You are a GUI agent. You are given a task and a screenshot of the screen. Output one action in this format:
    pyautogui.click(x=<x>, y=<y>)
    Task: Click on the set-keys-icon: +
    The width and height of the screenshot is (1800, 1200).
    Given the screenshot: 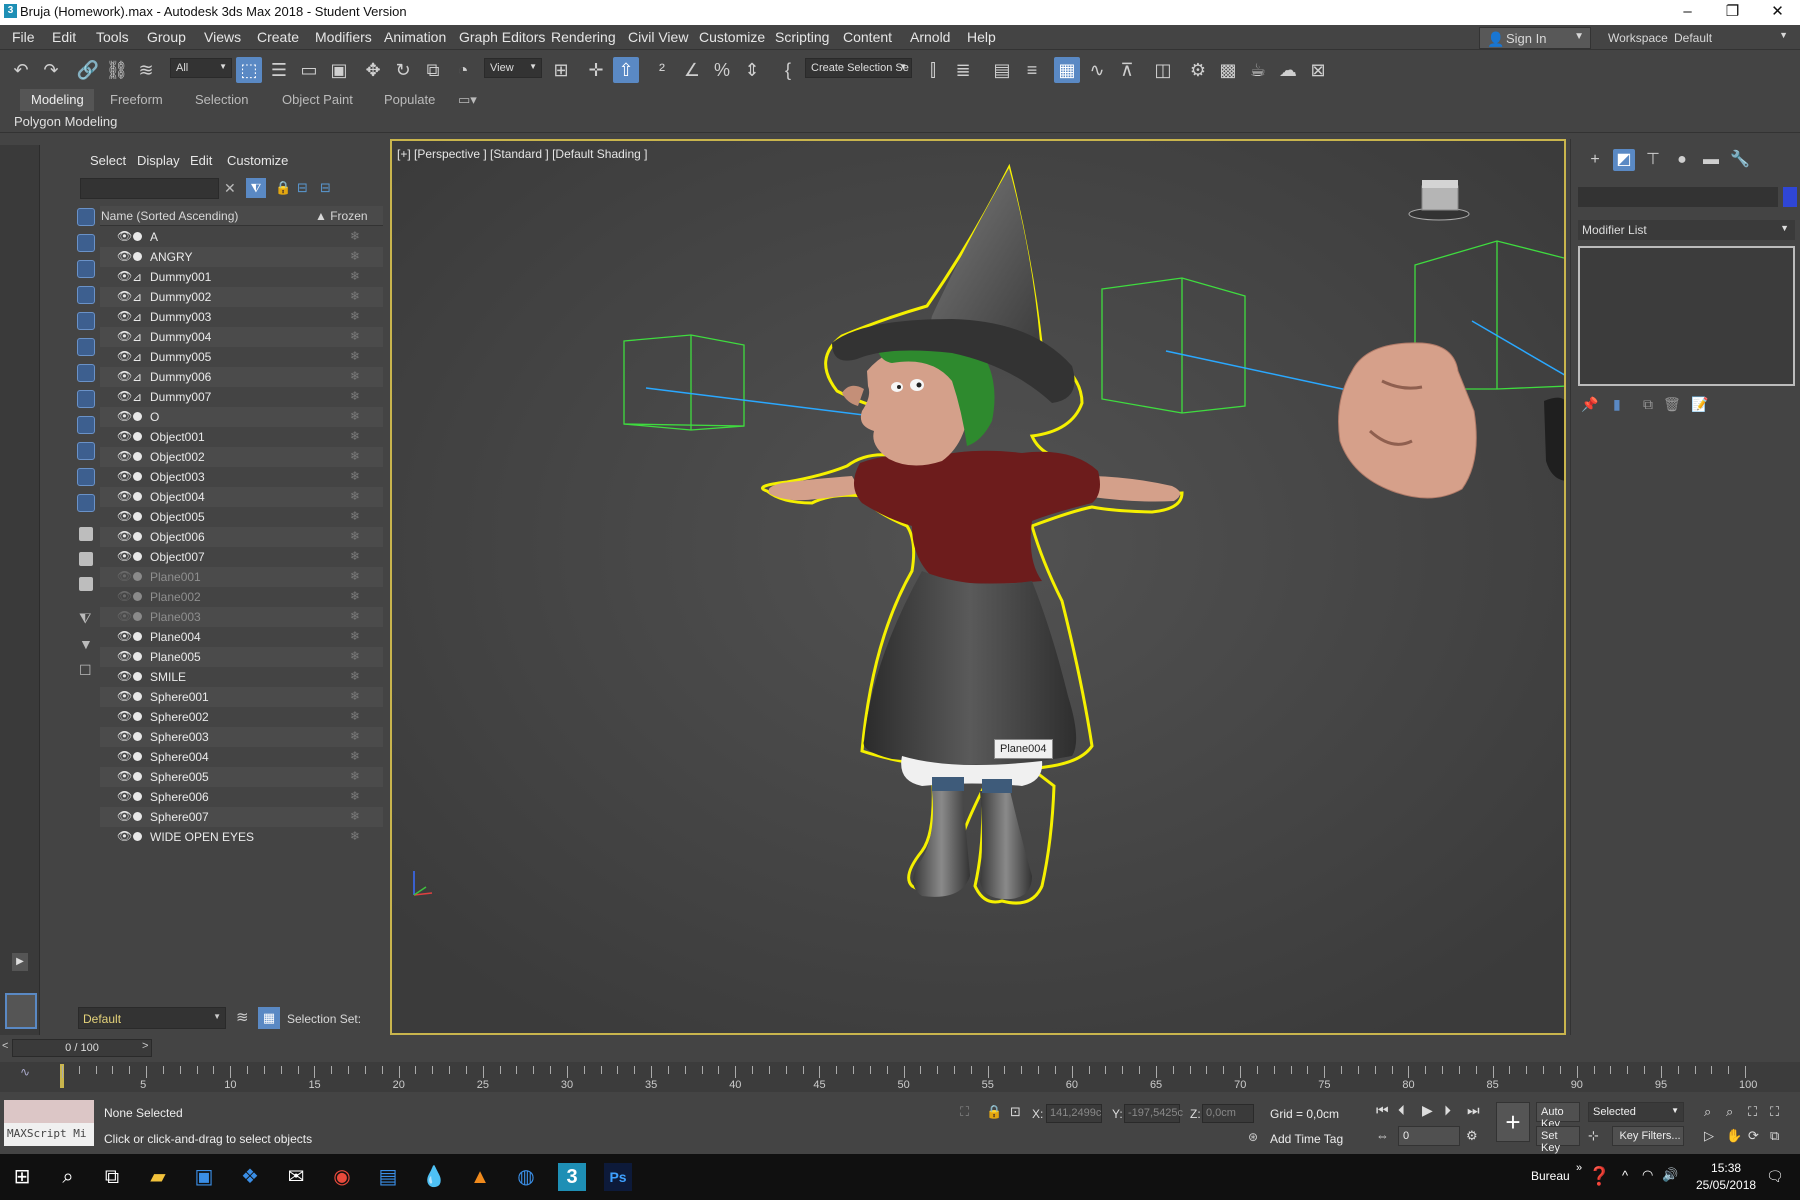 What is the action you would take?
    pyautogui.click(x=1513, y=1122)
    